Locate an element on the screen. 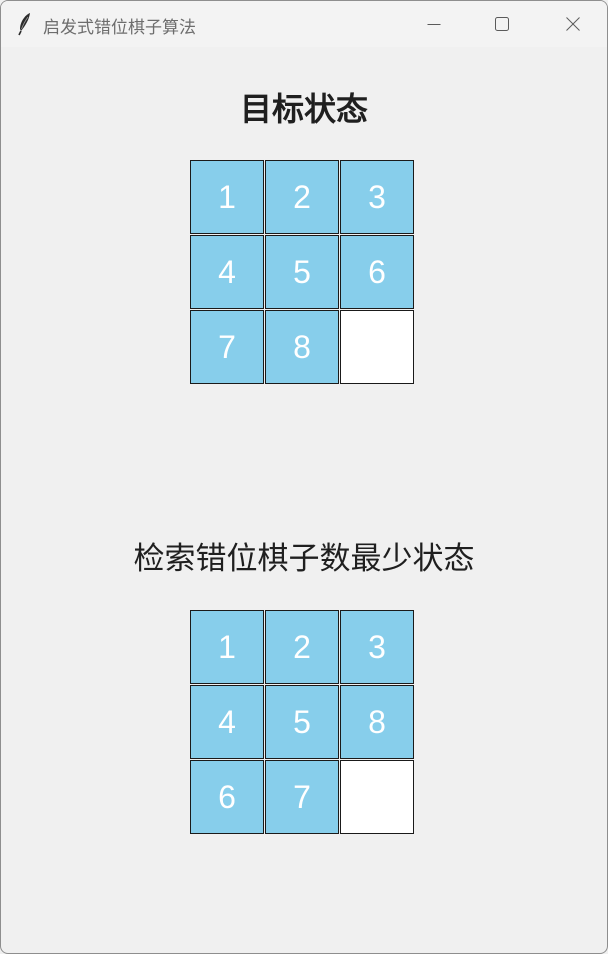 This screenshot has width=608, height=954. result-tile: 3 is located at coordinates (377, 647).